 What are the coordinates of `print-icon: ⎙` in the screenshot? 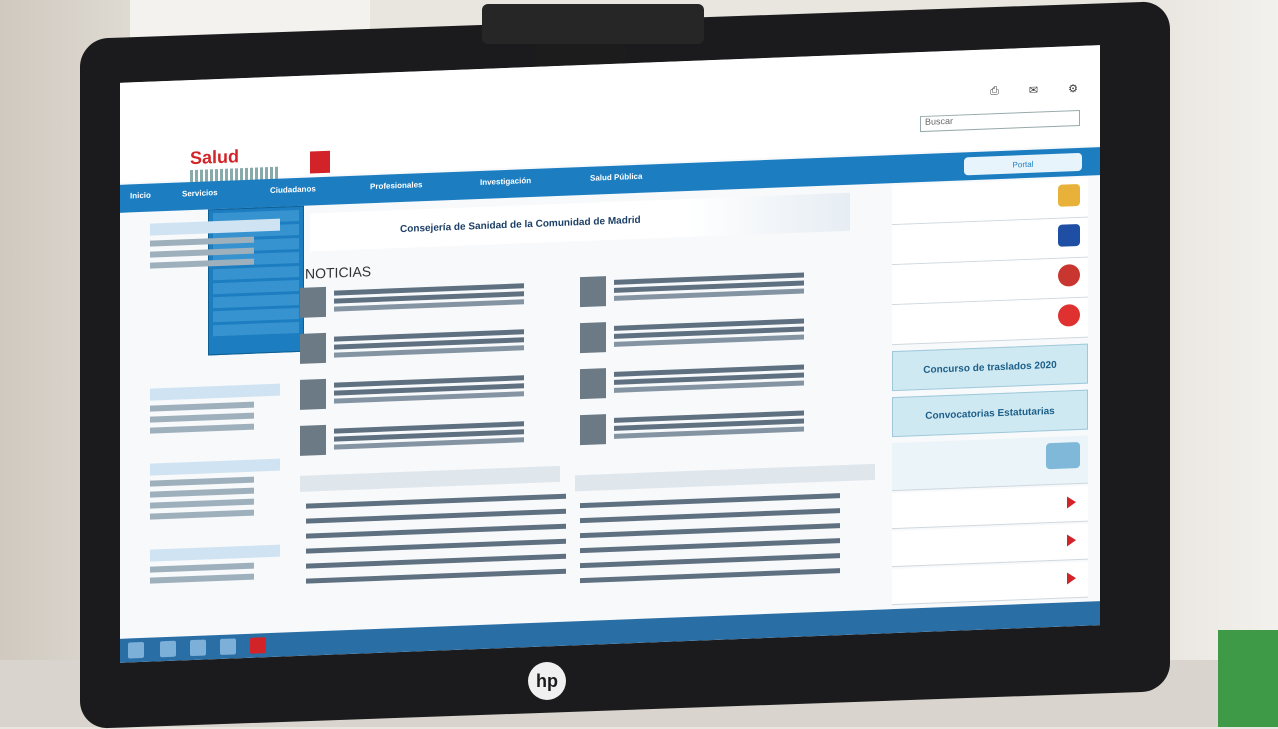 It's located at (994, 91).